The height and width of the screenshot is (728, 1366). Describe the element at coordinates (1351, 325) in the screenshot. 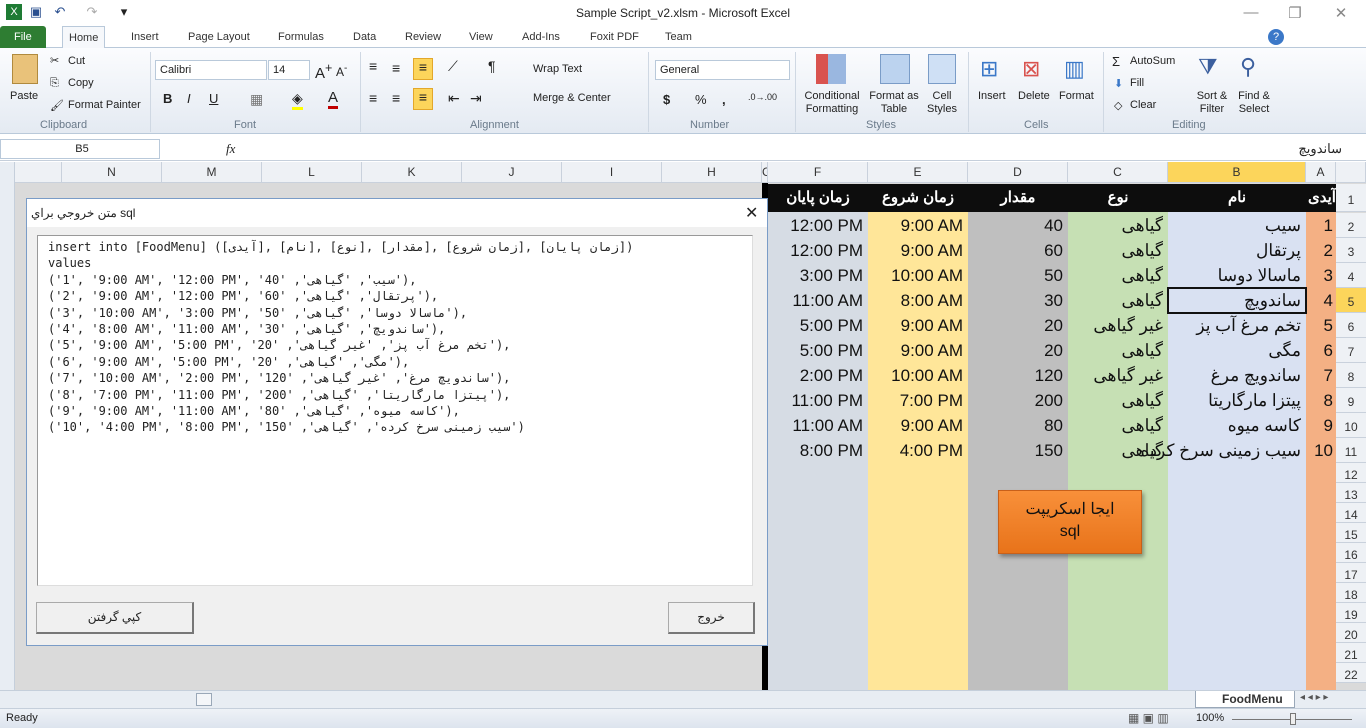

I see `row-header: 6` at that location.